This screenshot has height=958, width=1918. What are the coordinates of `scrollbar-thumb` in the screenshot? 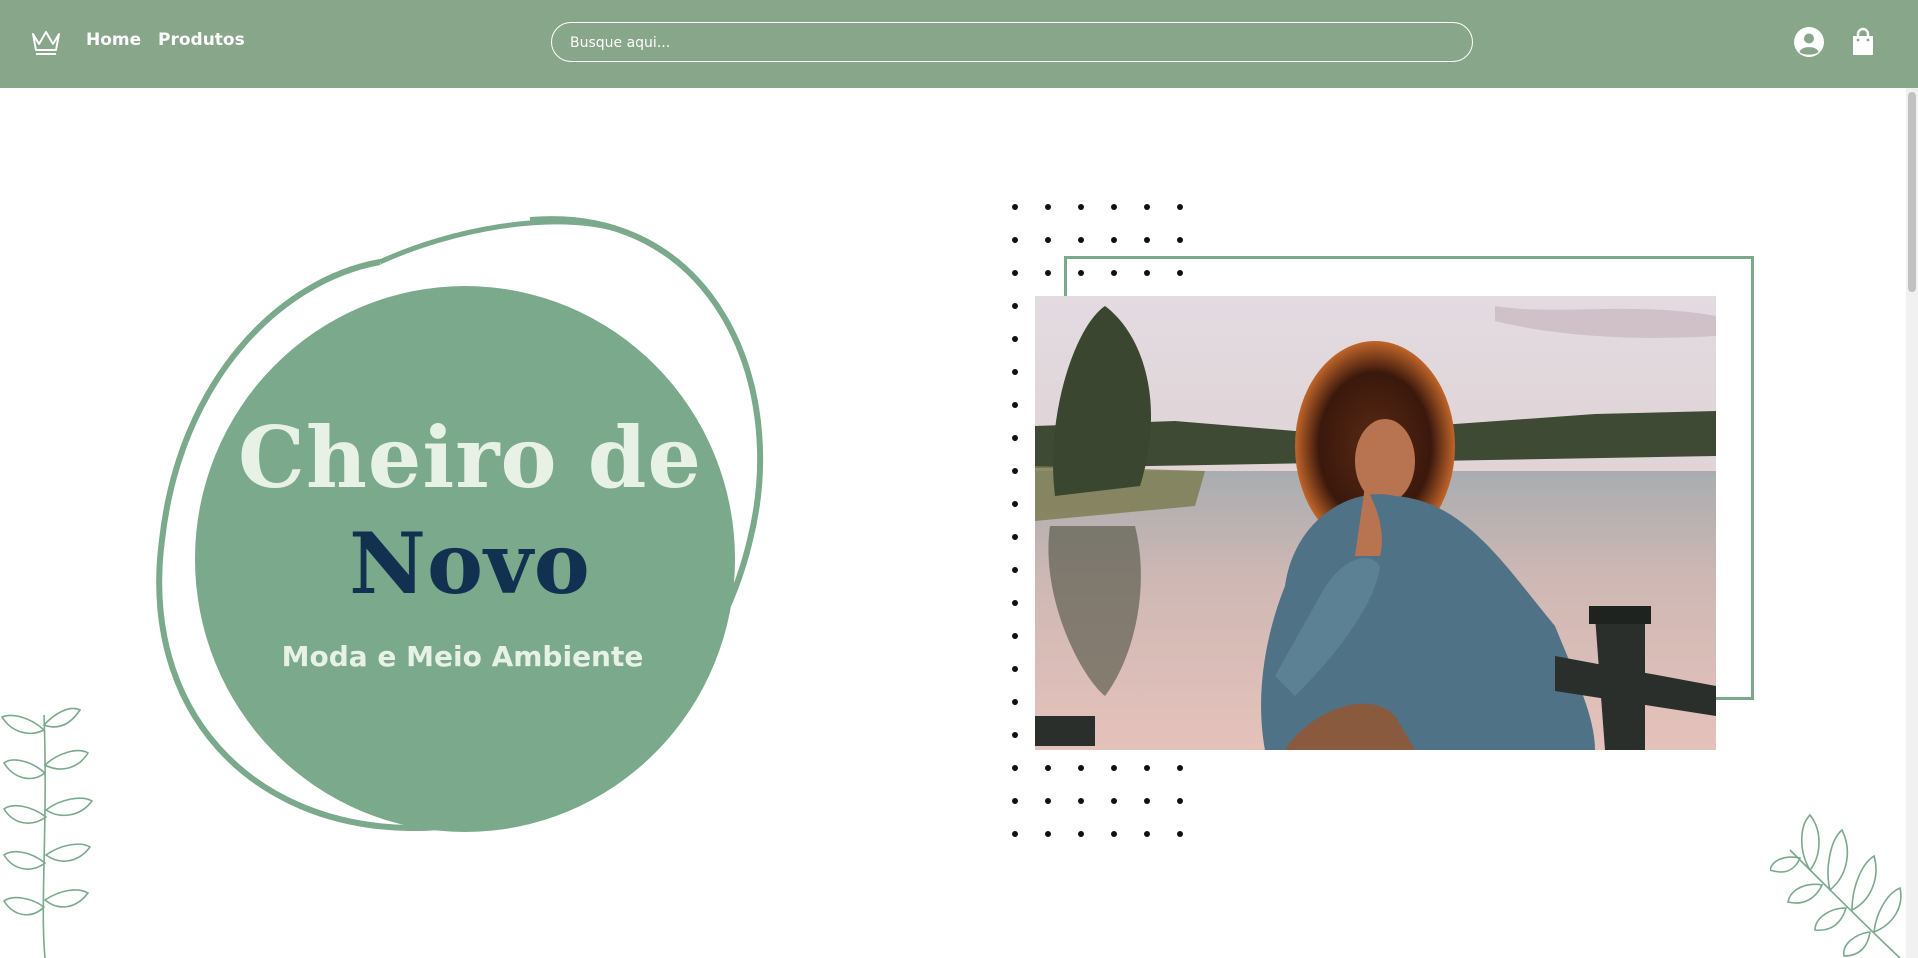 It's located at (1912, 192).